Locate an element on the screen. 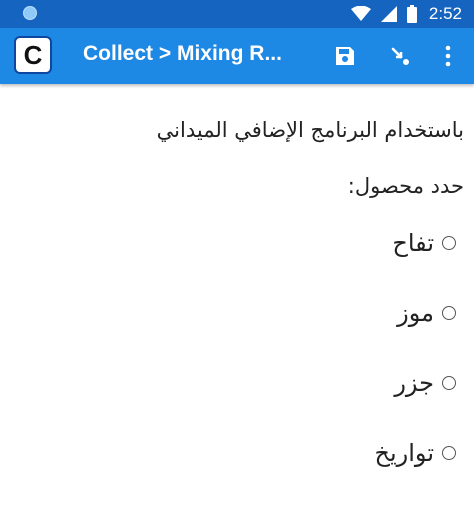 The height and width of the screenshot is (506, 474). radio-option-carrot: جزر is located at coordinates (306, 383).